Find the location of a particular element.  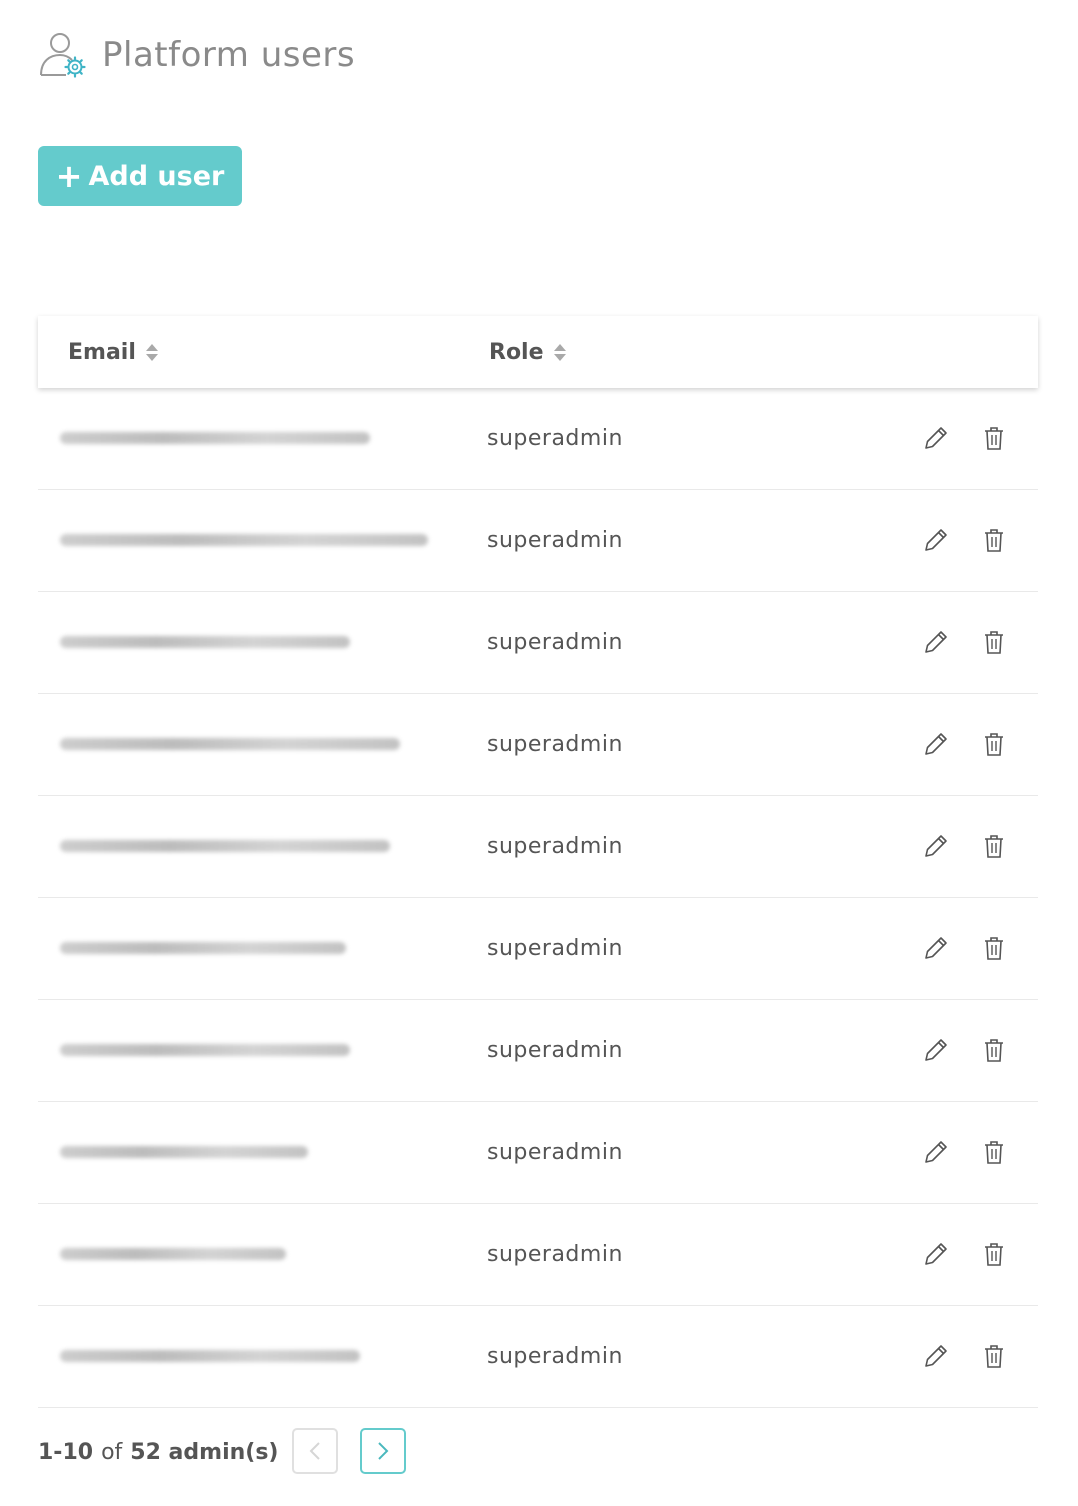

next-page-button is located at coordinates (383, 1451).